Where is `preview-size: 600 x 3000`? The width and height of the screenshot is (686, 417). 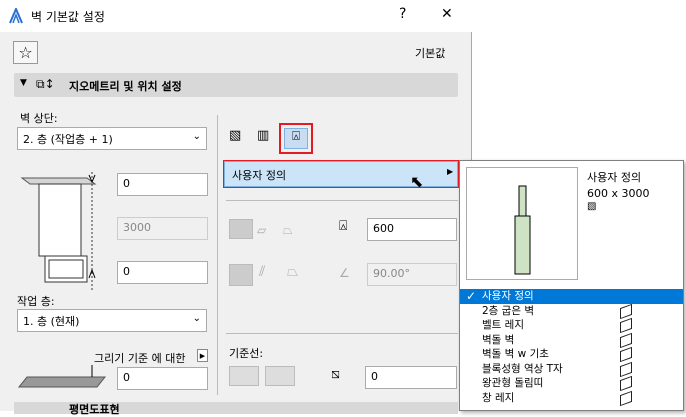
preview-size: 600 x 3000 is located at coordinates (618, 193).